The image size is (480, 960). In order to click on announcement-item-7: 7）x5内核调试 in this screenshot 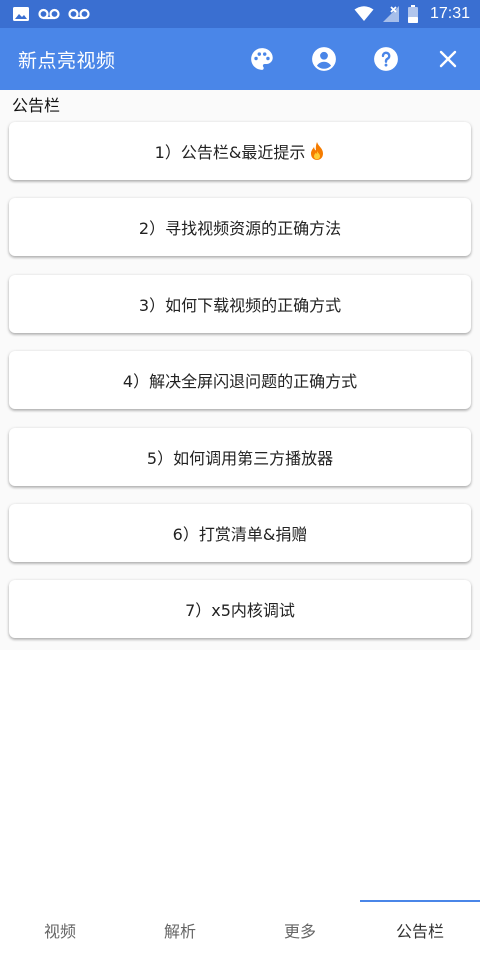, I will do `click(240, 609)`.